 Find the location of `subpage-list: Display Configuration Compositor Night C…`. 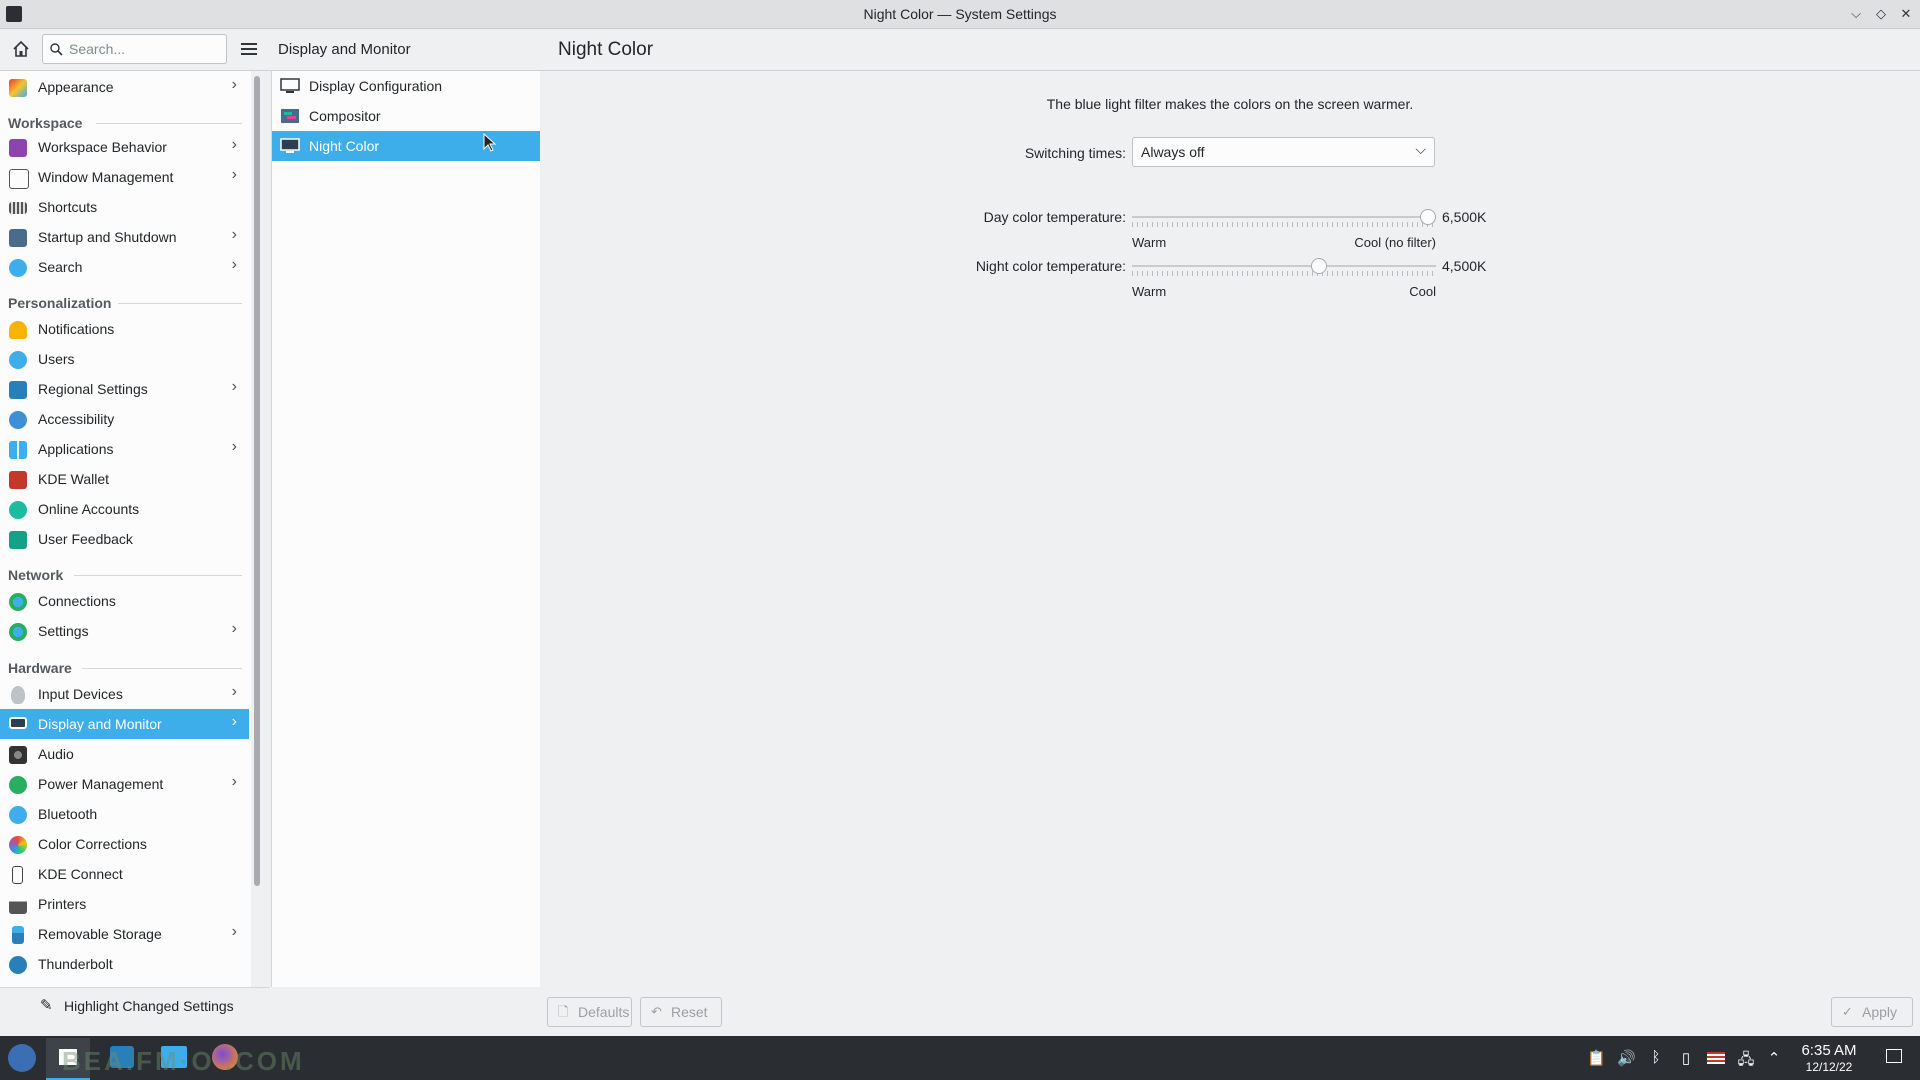

subpage-list: Display Configuration Compositor Night C… is located at coordinates (406, 529).